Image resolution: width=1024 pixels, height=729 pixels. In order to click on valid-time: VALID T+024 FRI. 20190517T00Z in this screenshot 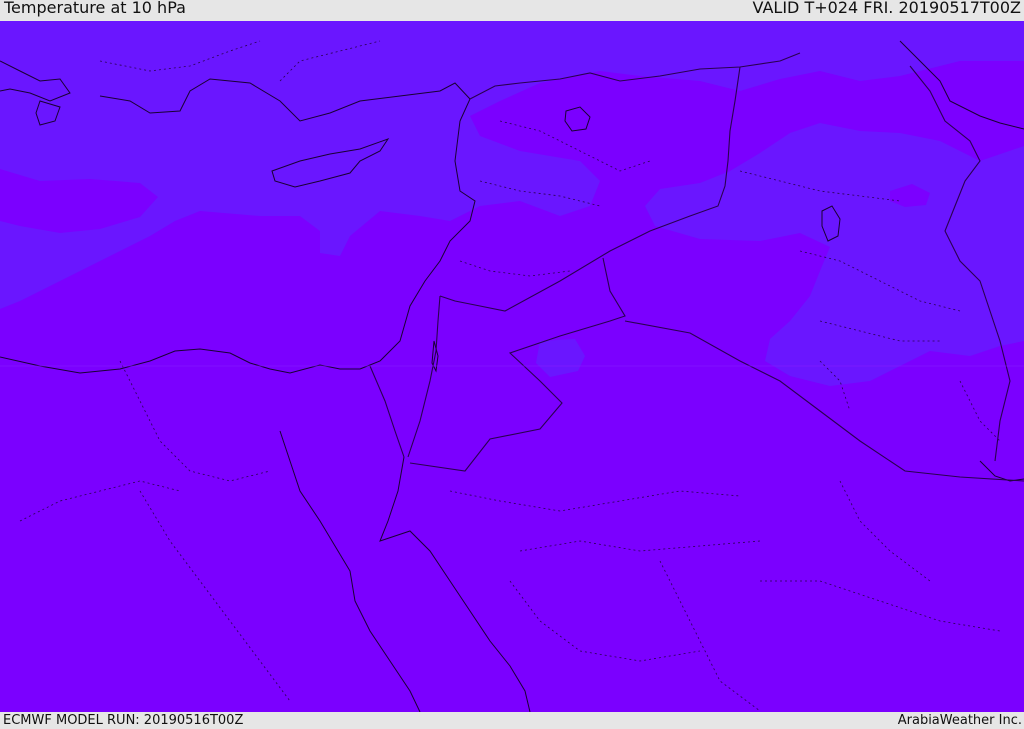, I will do `click(886, 8)`.